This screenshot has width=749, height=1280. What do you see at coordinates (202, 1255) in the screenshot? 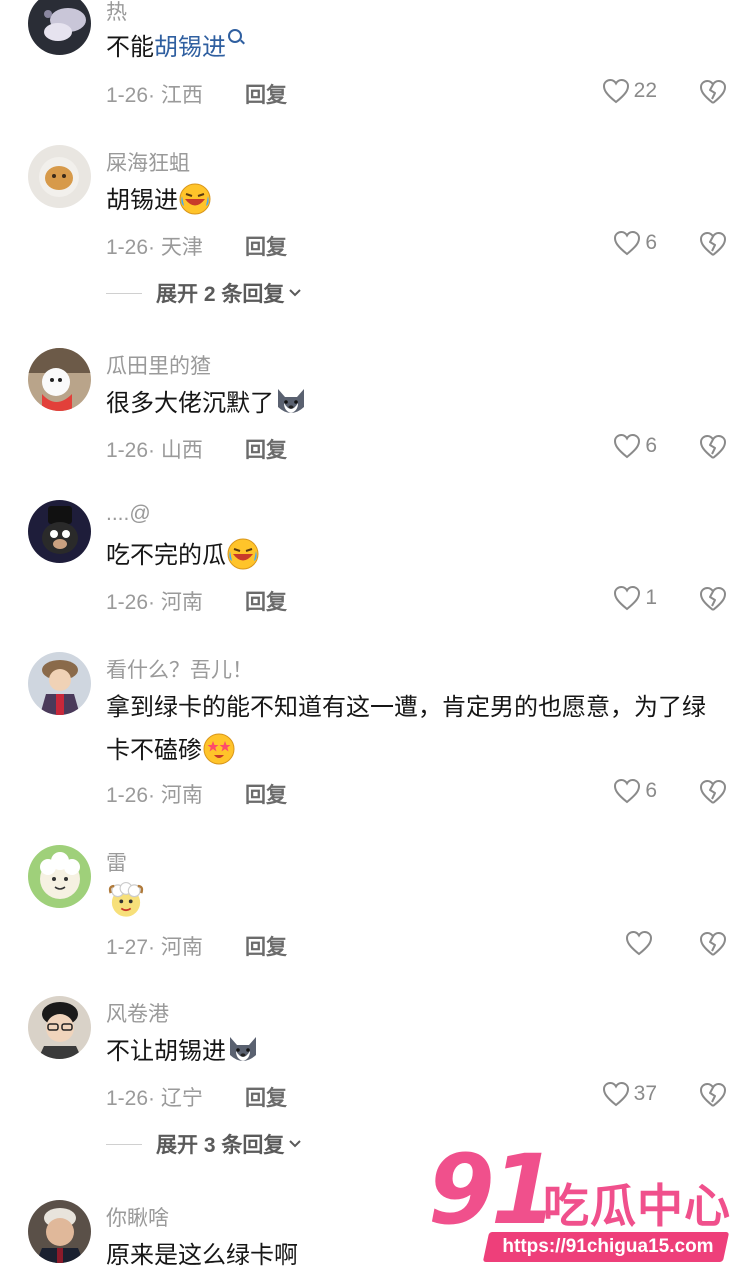
I see `comment-text-part: 原来是这么绿卡啊` at bounding box center [202, 1255].